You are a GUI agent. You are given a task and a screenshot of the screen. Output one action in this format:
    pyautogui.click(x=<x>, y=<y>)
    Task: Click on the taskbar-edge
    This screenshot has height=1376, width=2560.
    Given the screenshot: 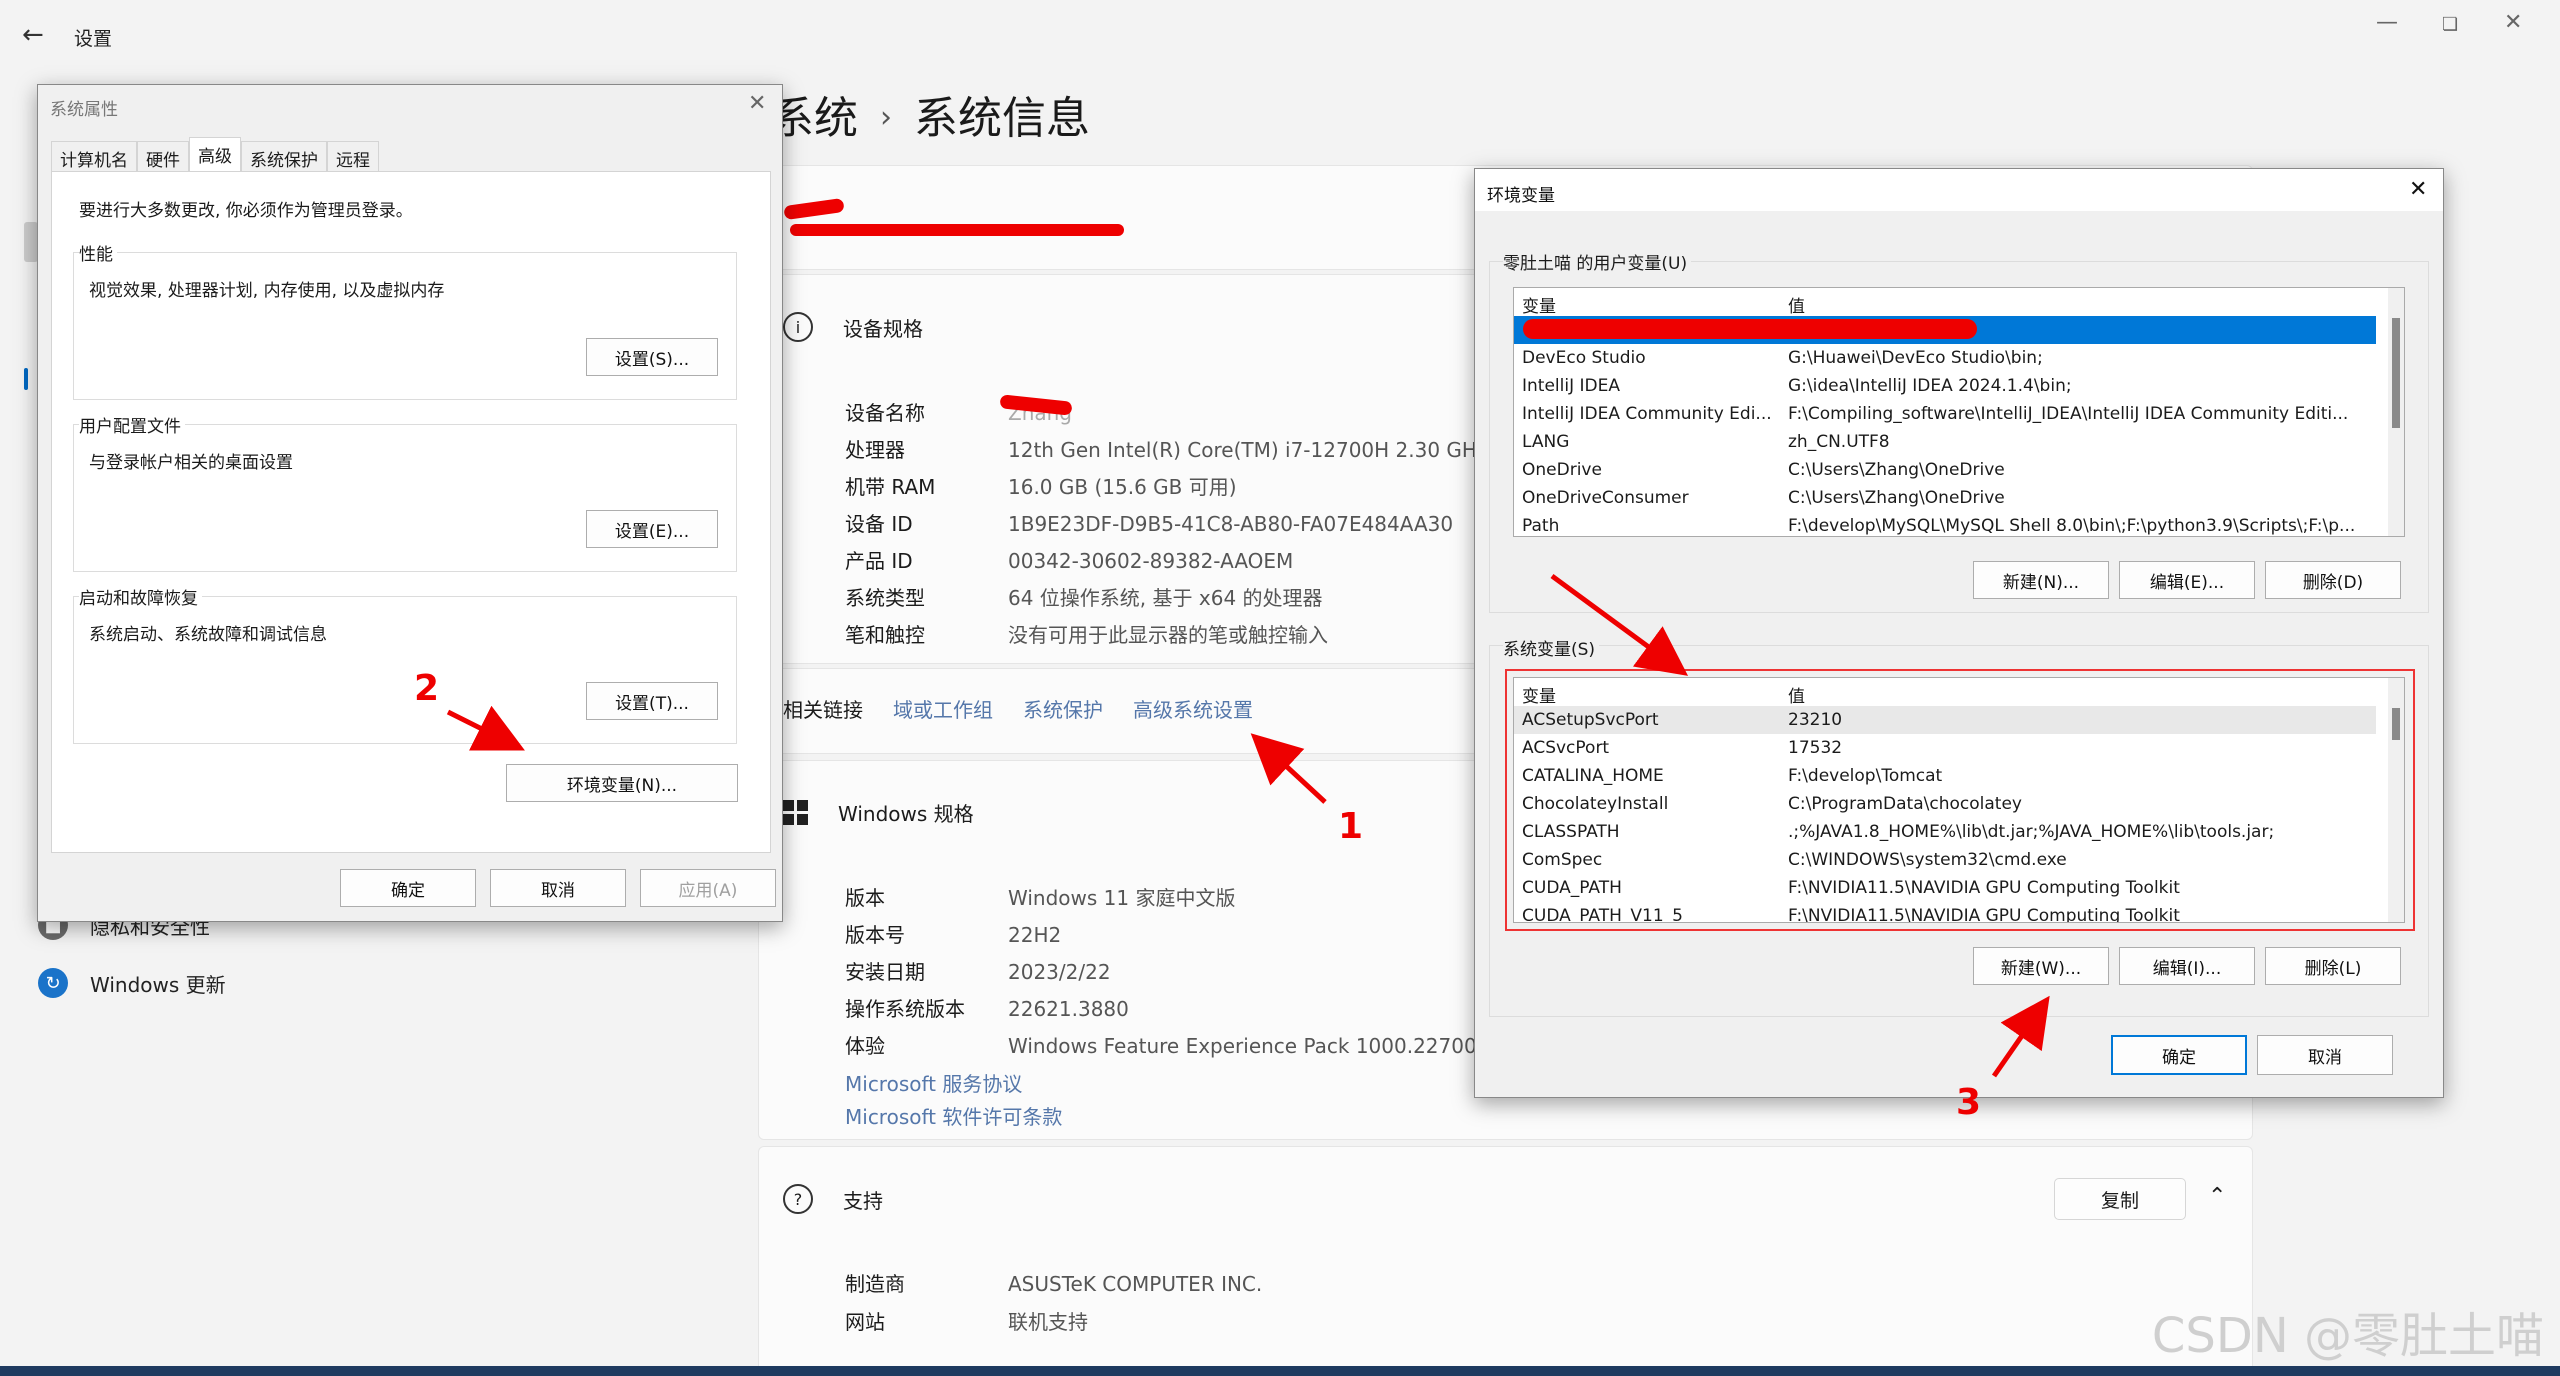 What is the action you would take?
    pyautogui.click(x=1280, y=1371)
    